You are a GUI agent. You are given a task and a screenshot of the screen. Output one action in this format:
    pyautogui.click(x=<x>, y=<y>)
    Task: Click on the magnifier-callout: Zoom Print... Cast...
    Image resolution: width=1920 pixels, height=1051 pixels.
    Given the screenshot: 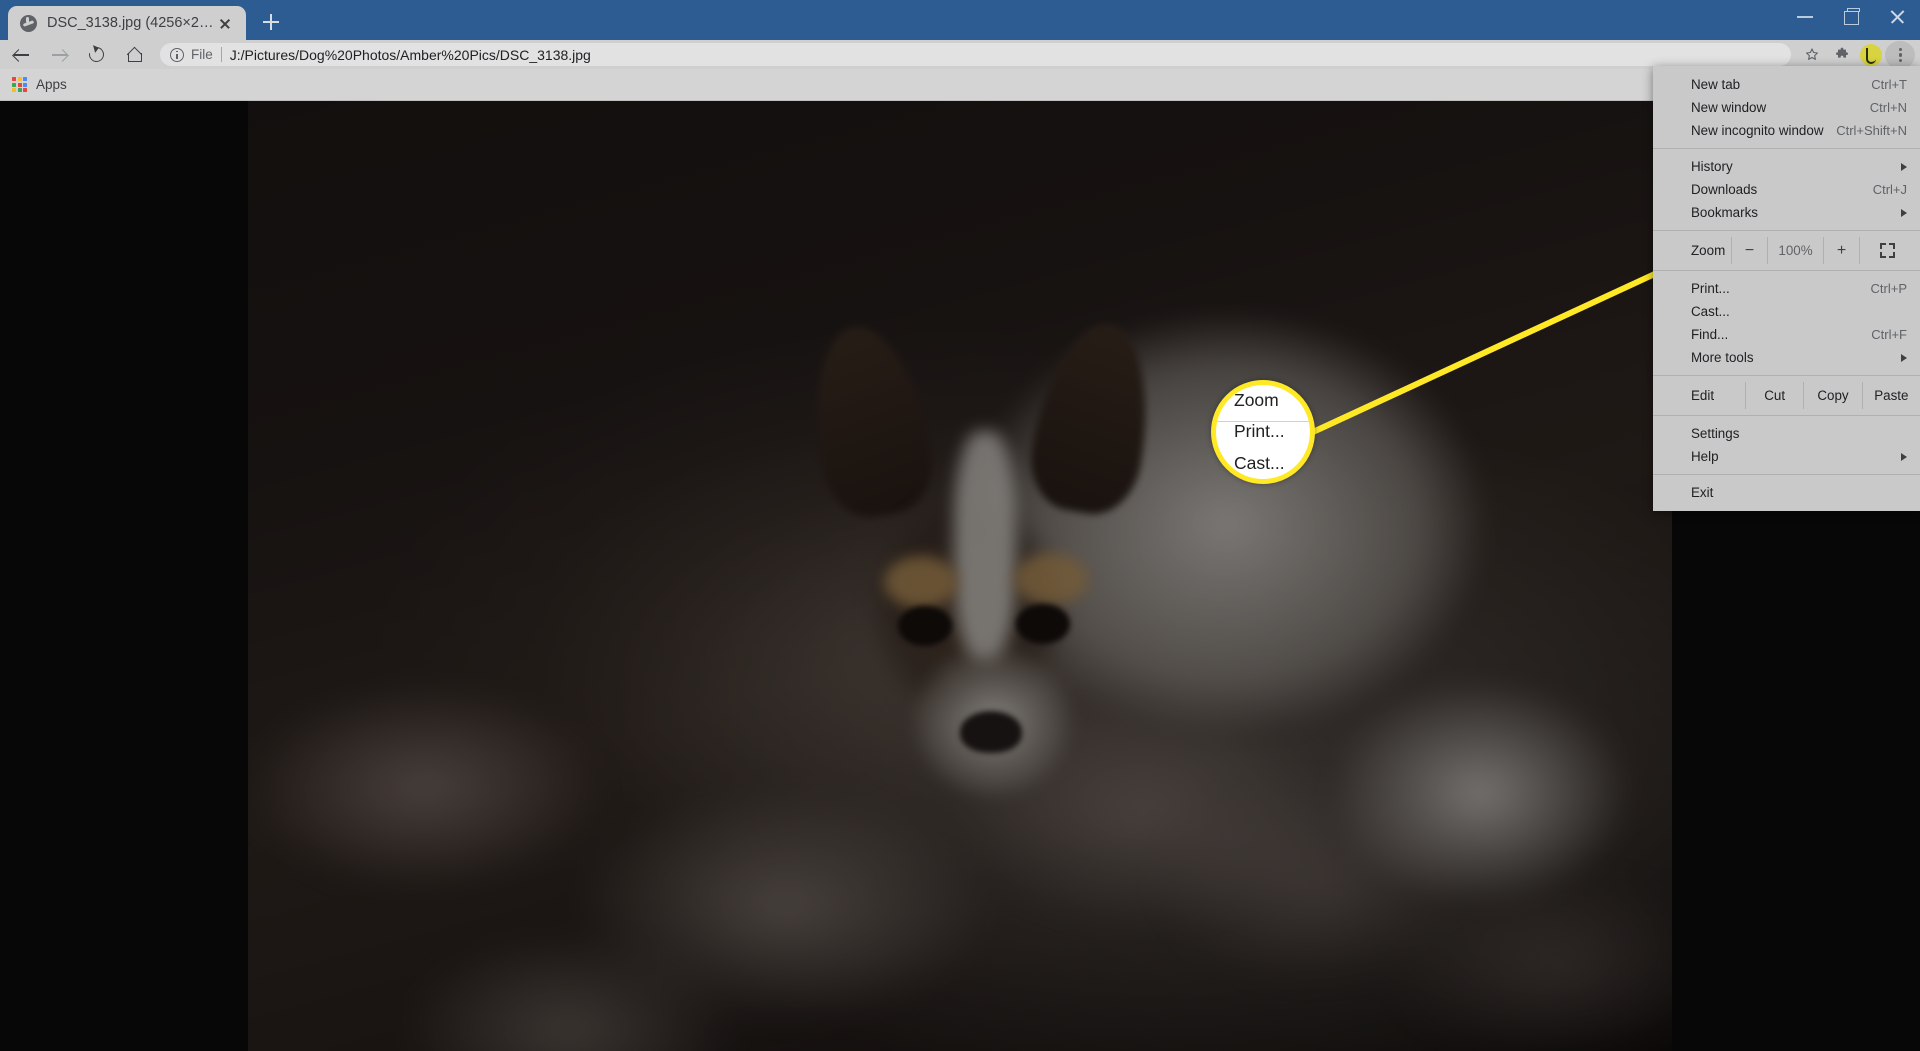 What is the action you would take?
    pyautogui.click(x=1263, y=432)
    